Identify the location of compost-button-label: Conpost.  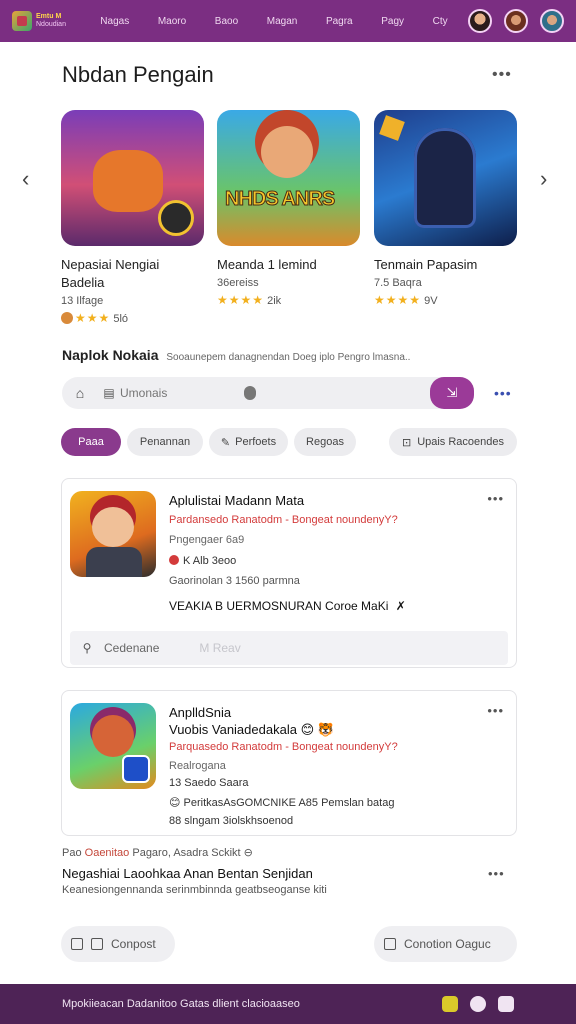
(133, 944).